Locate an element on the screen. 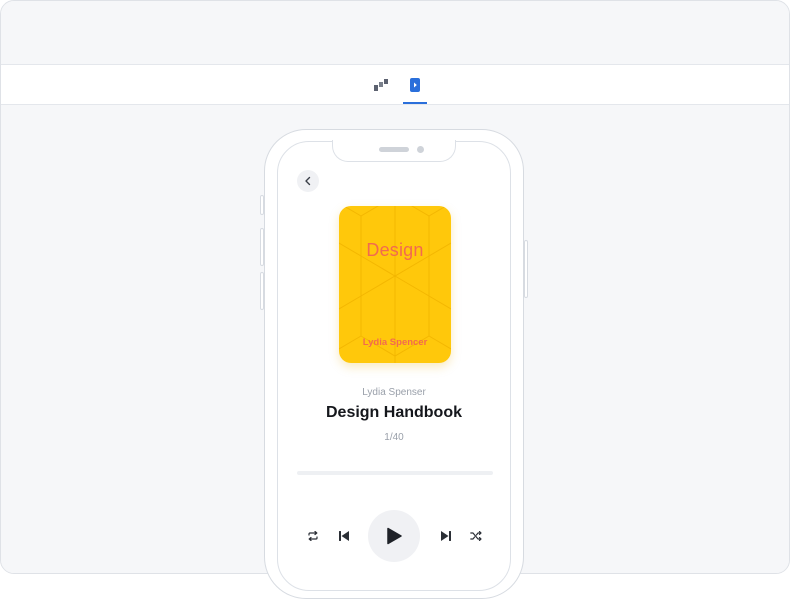 The width and height of the screenshot is (790, 599). shuffle-icon is located at coordinates (476, 536).